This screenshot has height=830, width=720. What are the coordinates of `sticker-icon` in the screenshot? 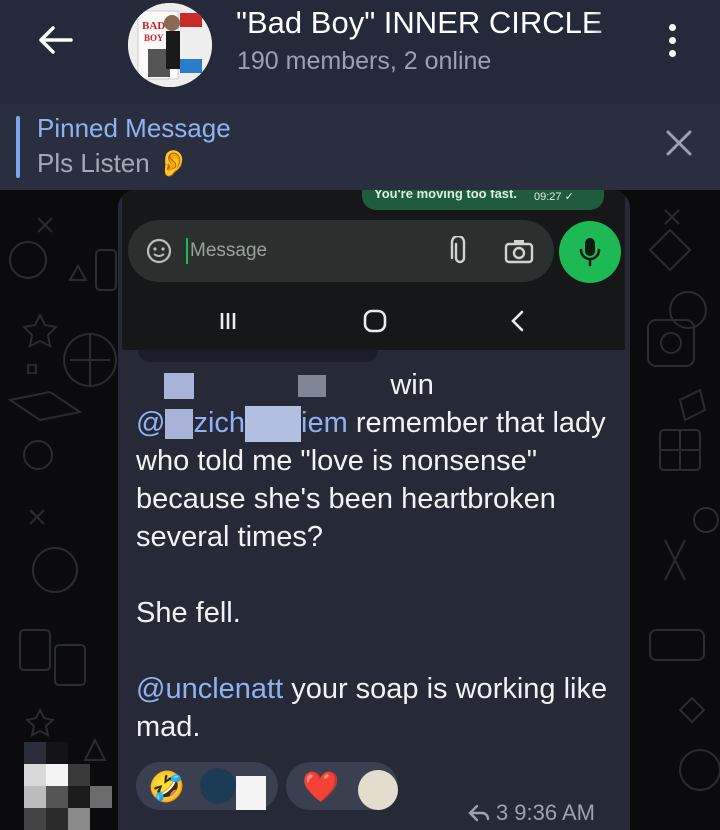 It's located at (159, 251).